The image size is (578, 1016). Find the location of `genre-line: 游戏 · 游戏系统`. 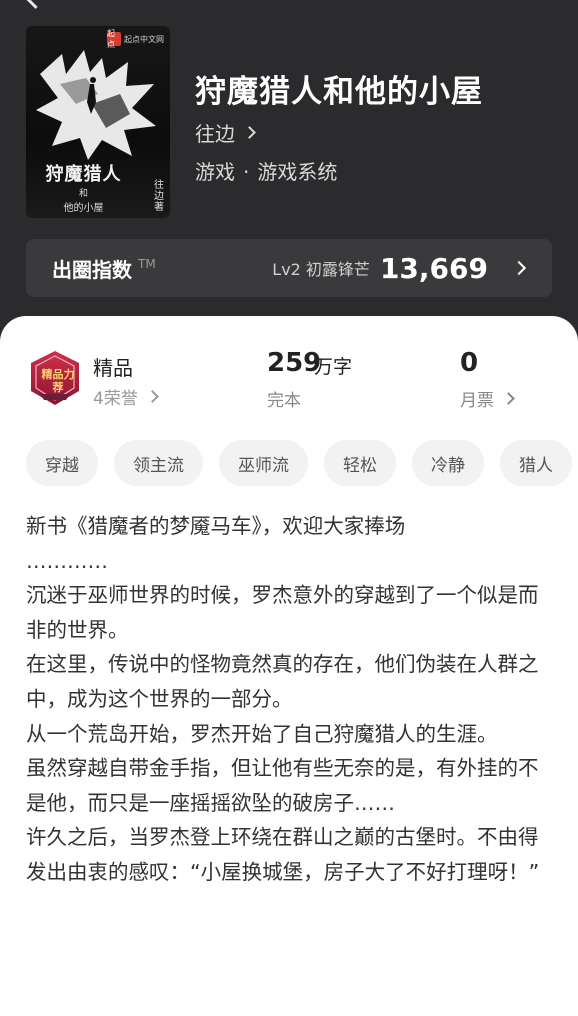

genre-line: 游戏 · 游戏系统 is located at coordinates (266, 170).